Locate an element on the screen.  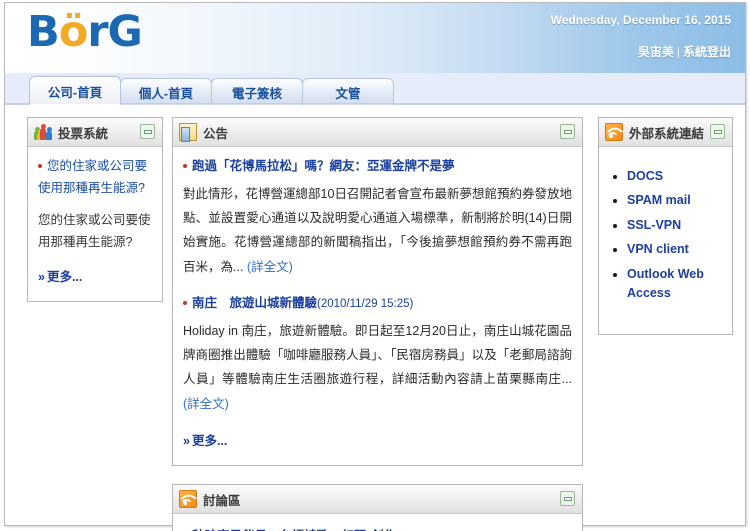
tab-esign: 電子簽核 is located at coordinates (257, 91).